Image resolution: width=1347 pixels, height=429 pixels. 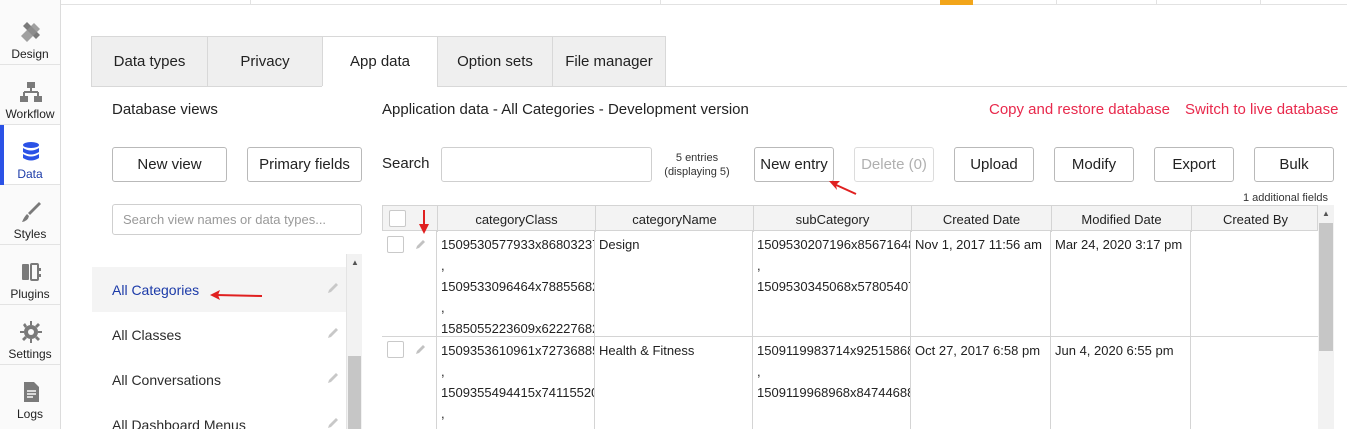 What do you see at coordinates (609, 61) in the screenshot?
I see `tab-file-manager: File manager` at bounding box center [609, 61].